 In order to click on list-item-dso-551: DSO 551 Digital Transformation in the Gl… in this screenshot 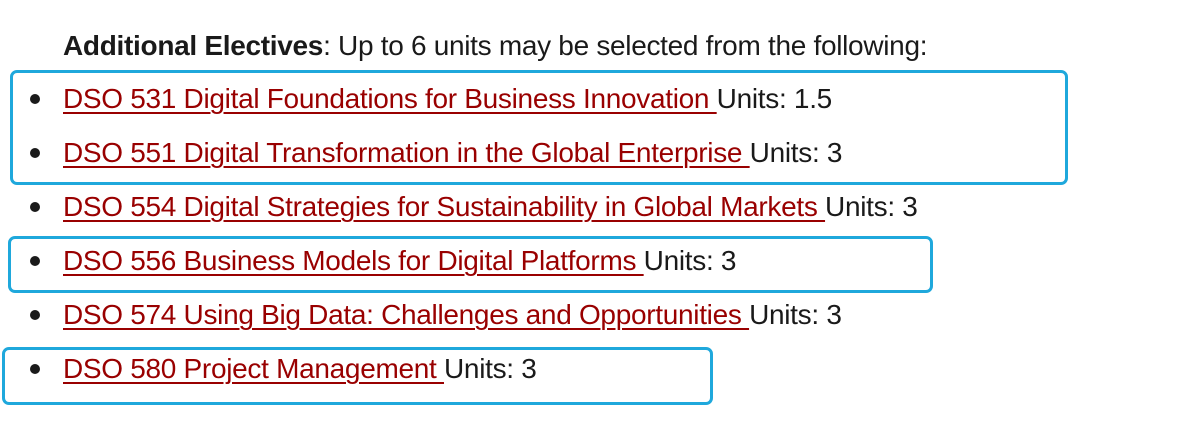, I will do `click(590, 153)`.